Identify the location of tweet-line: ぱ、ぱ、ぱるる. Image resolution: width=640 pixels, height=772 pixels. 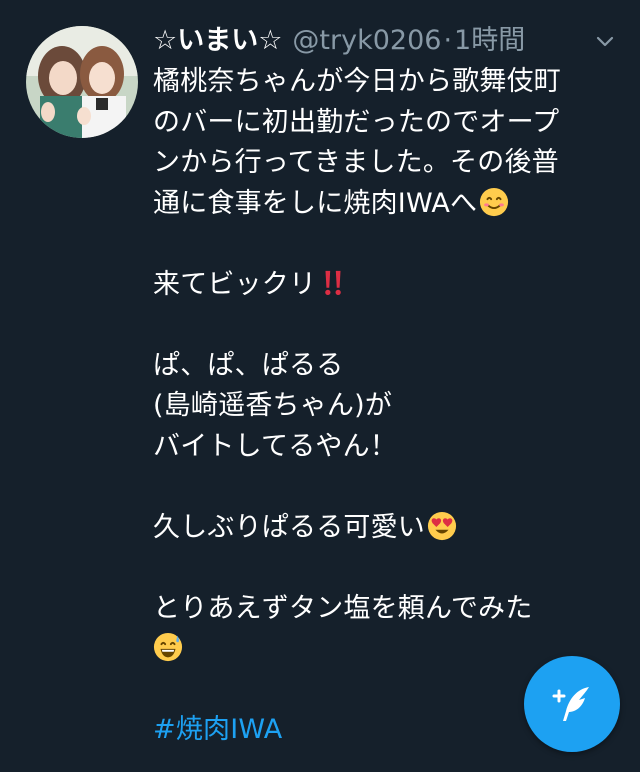
(248, 365).